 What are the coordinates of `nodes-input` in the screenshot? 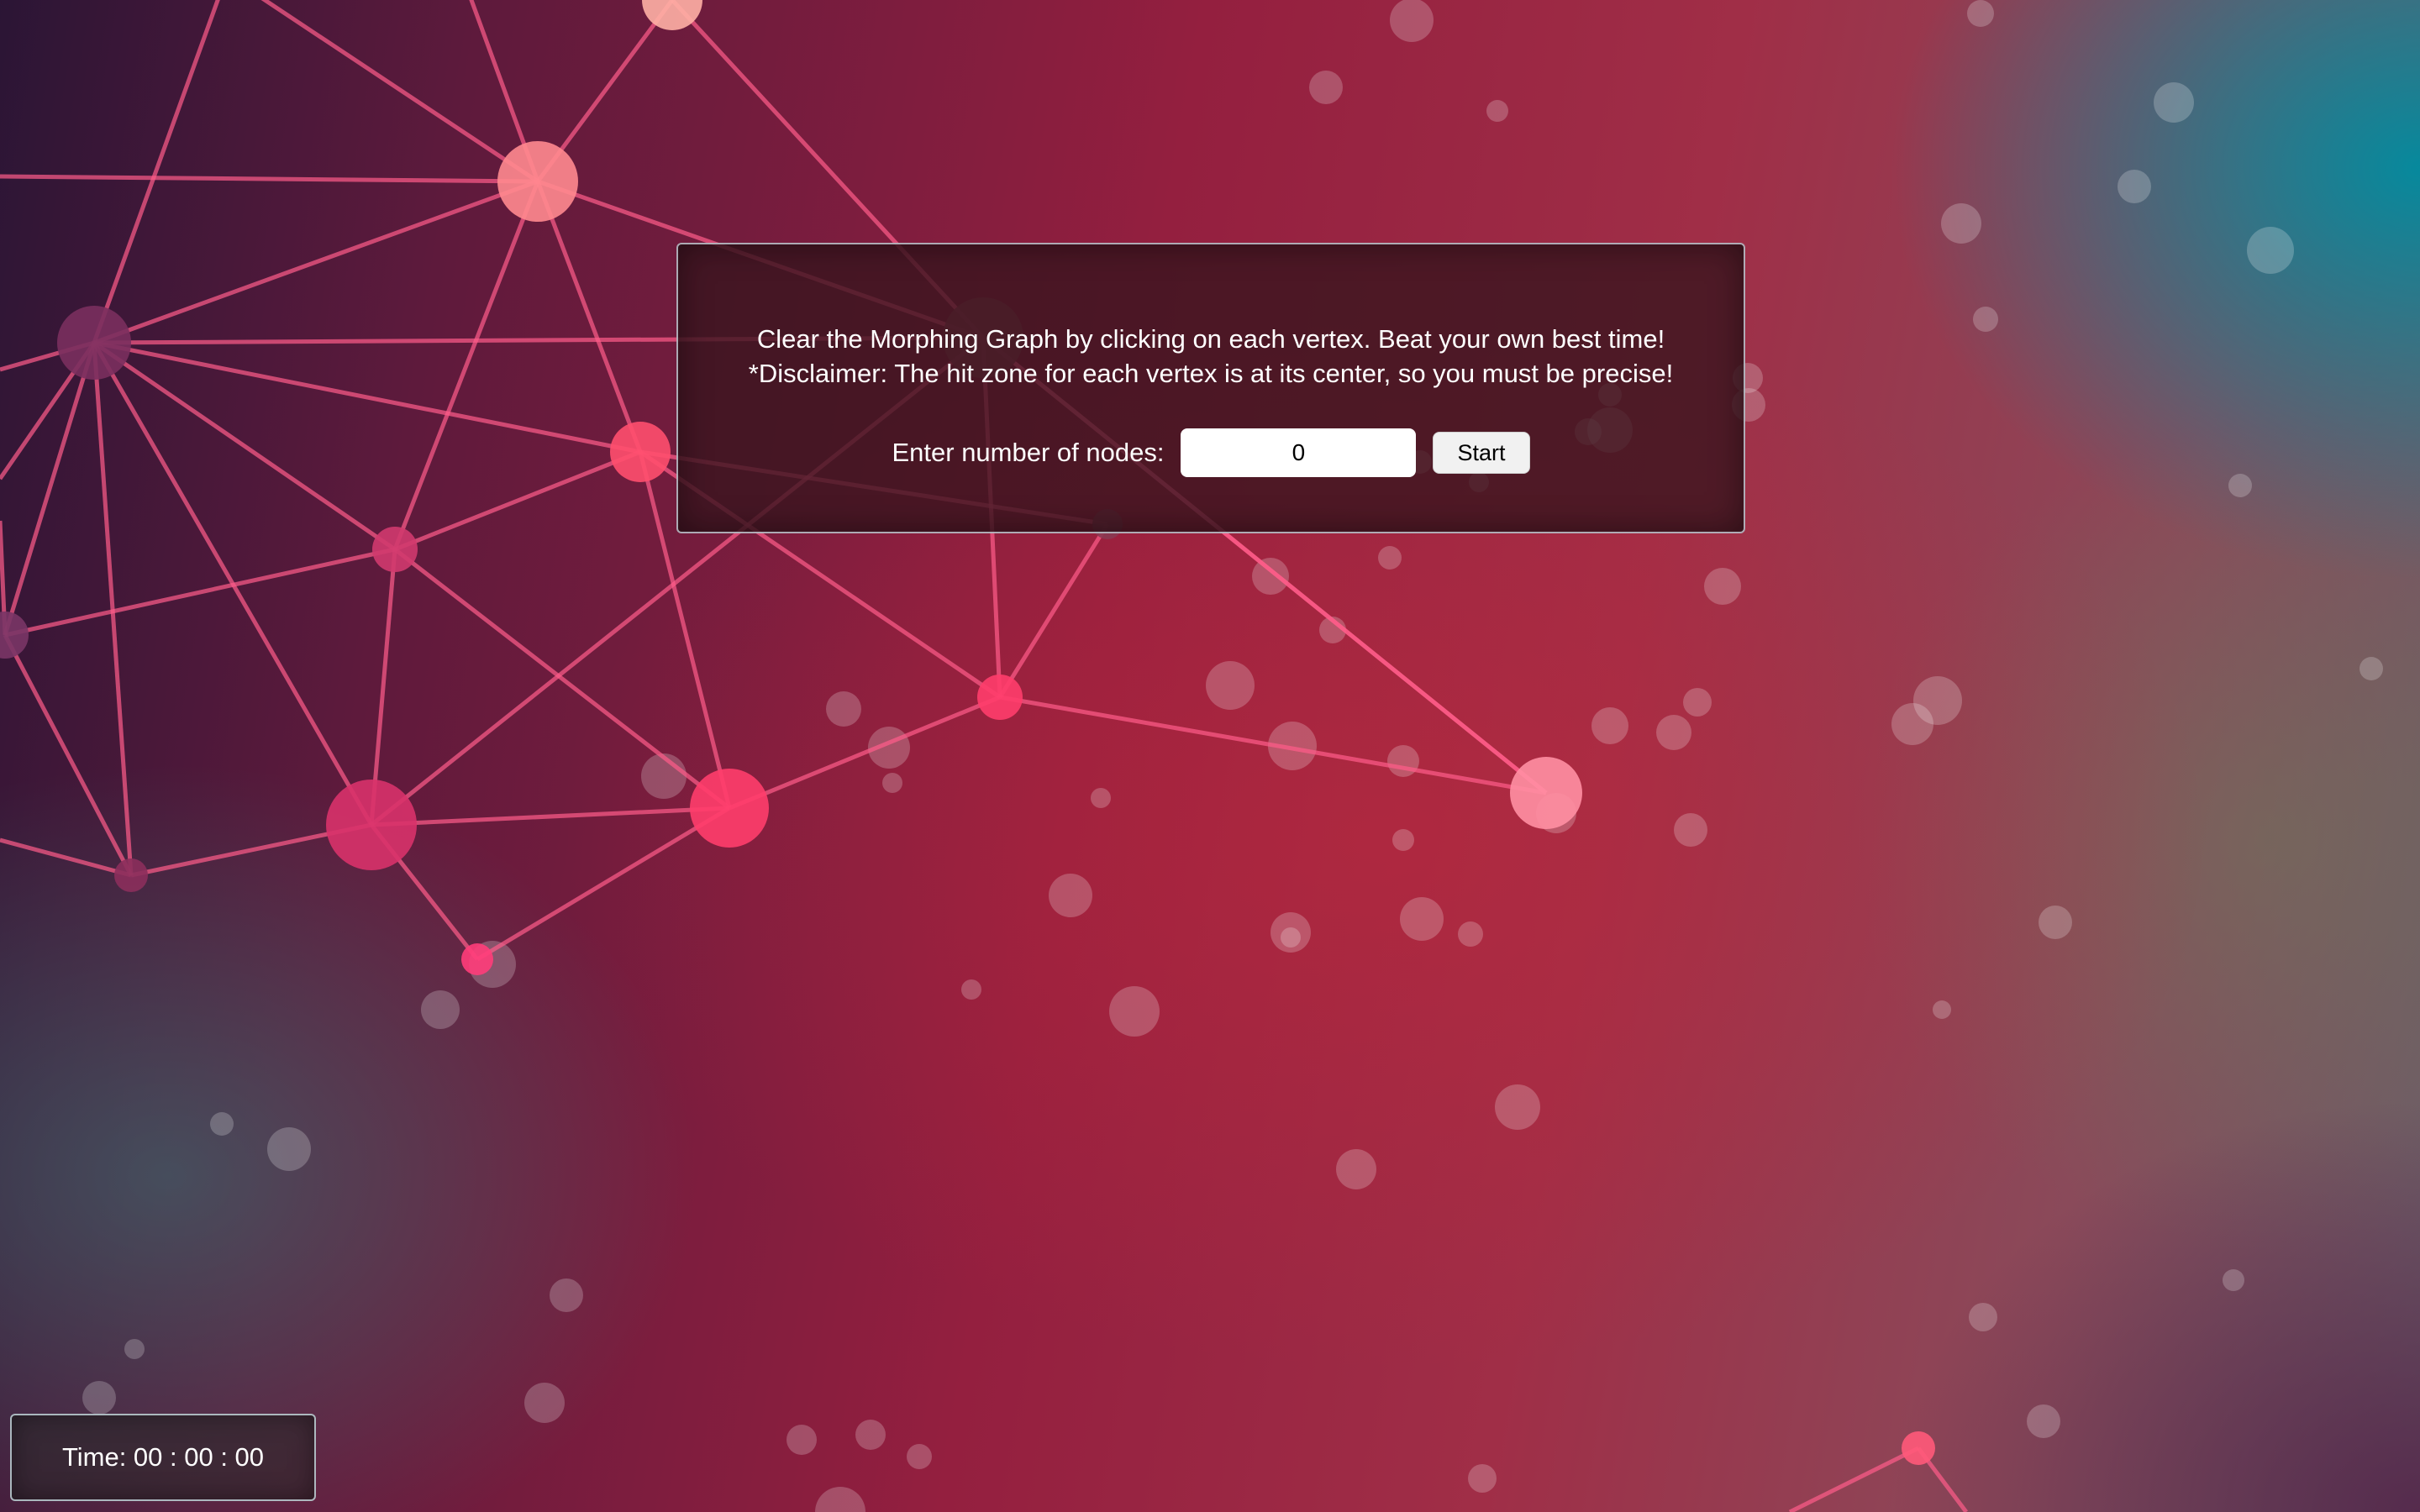 It's located at (1299, 452).